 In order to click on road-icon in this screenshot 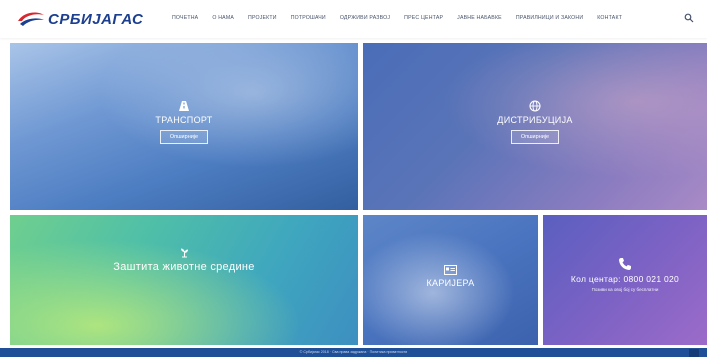, I will do `click(184, 106)`.